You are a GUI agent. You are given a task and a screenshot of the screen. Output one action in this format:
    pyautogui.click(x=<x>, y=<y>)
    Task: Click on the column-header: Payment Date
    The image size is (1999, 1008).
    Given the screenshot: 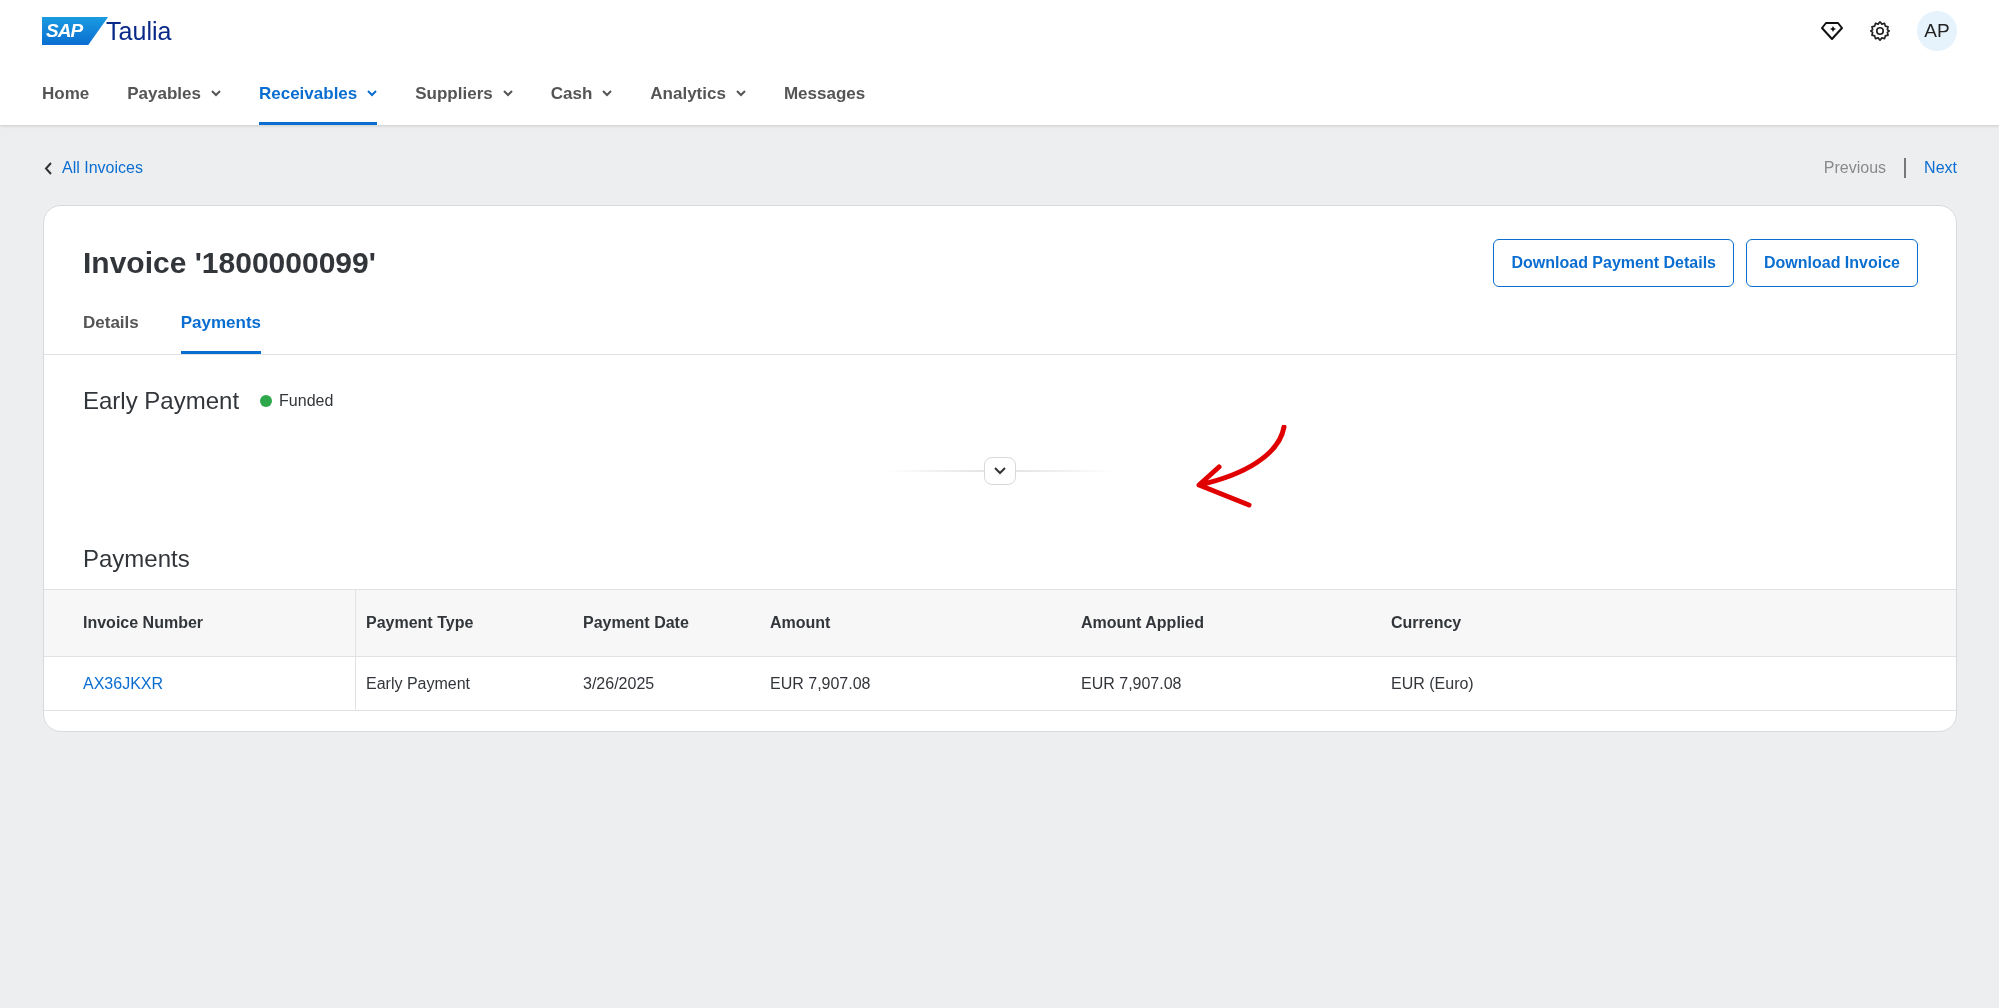 What is the action you would take?
    pyautogui.click(x=676, y=623)
    